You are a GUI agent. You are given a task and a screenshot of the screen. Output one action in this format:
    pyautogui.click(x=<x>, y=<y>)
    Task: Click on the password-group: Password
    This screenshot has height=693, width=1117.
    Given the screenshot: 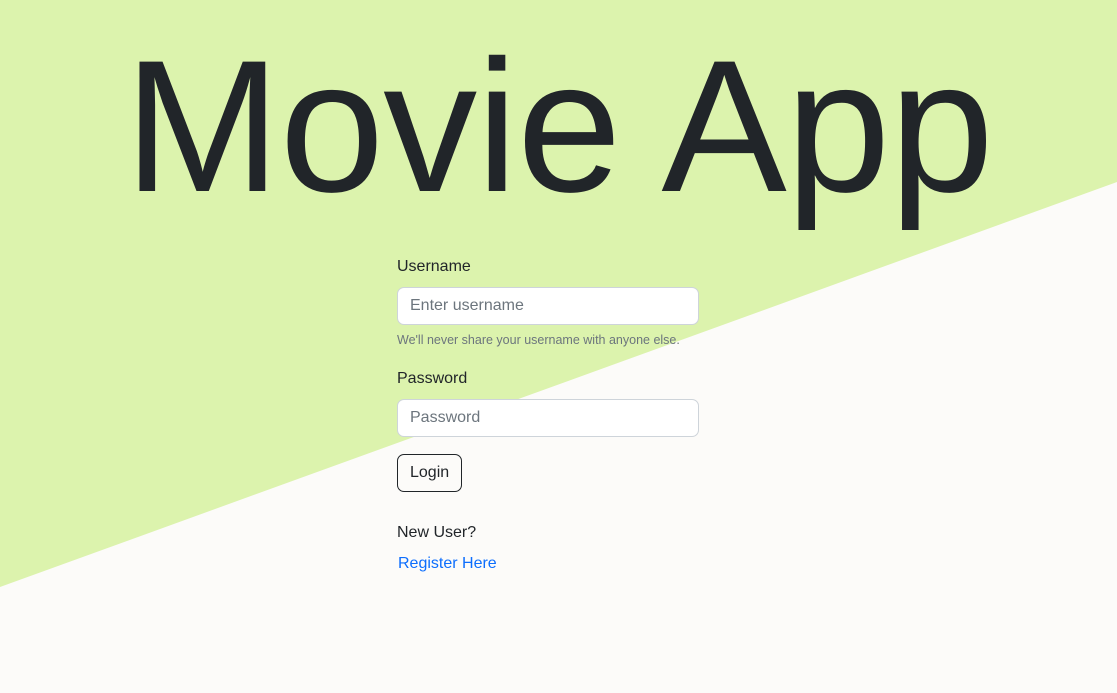 What is the action you would take?
    pyautogui.click(x=548, y=402)
    